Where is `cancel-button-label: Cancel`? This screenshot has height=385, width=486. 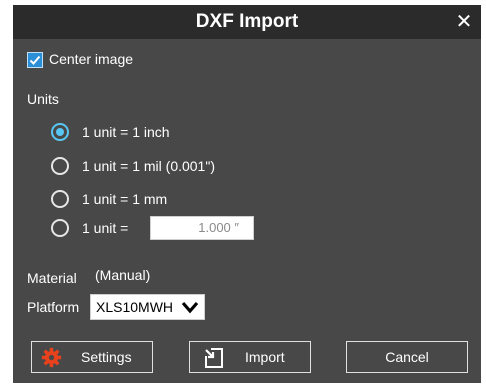 cancel-button-label: Cancel is located at coordinates (407, 357).